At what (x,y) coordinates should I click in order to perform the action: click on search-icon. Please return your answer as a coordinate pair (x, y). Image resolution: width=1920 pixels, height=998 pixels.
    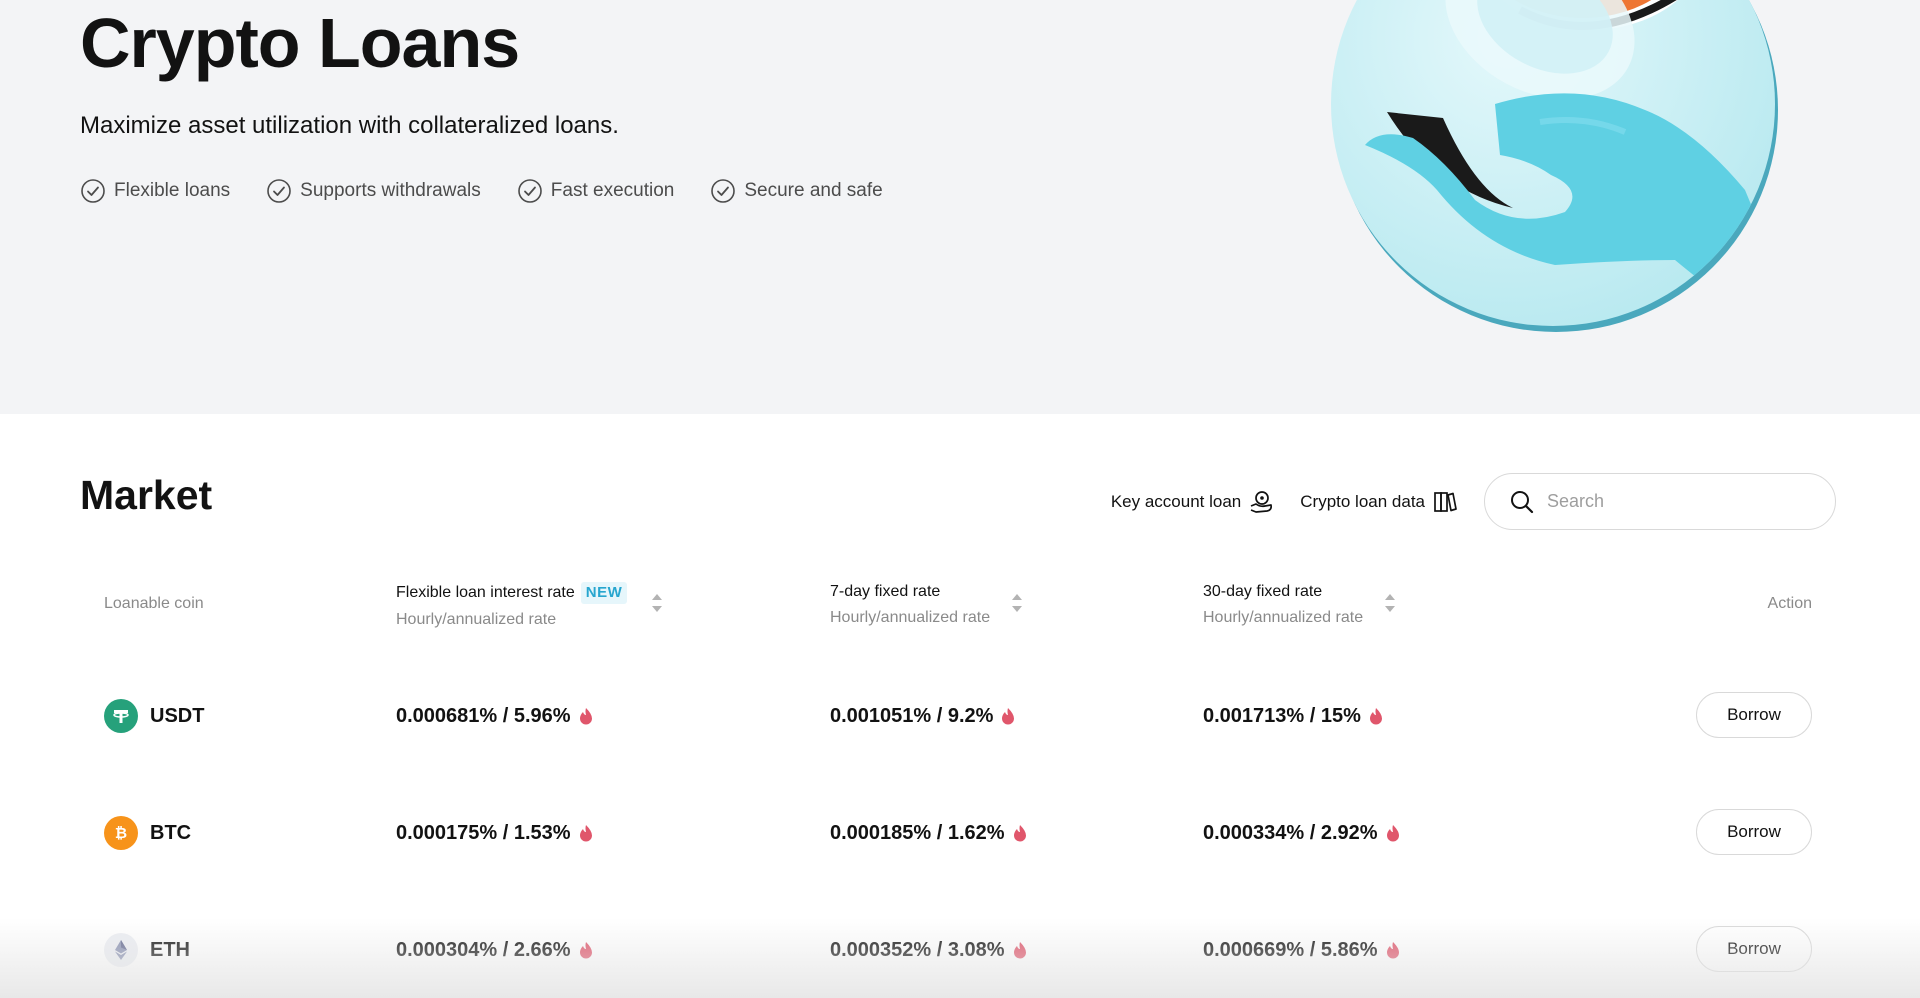
    Looking at the image, I should click on (1522, 501).